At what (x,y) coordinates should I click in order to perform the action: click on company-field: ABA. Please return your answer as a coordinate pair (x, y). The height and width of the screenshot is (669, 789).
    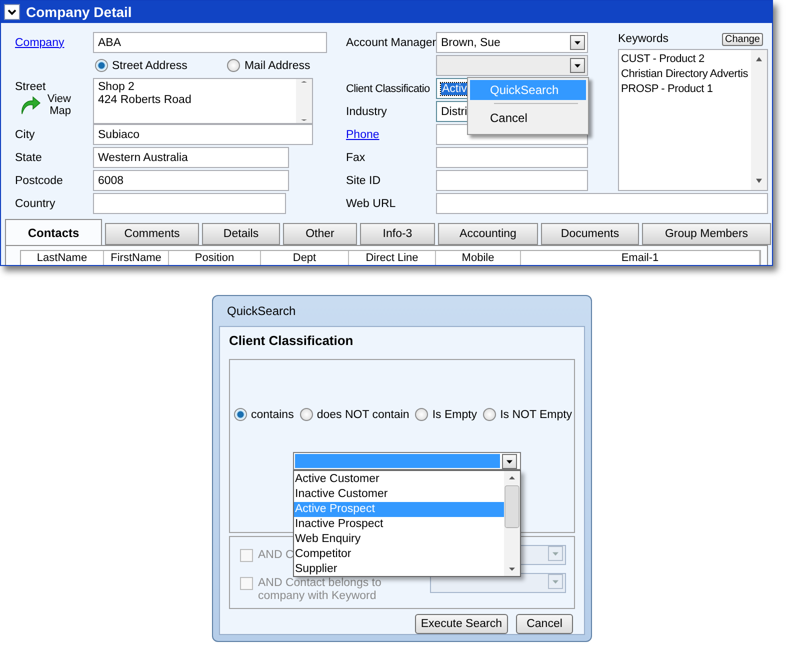
    Looking at the image, I should click on (210, 42).